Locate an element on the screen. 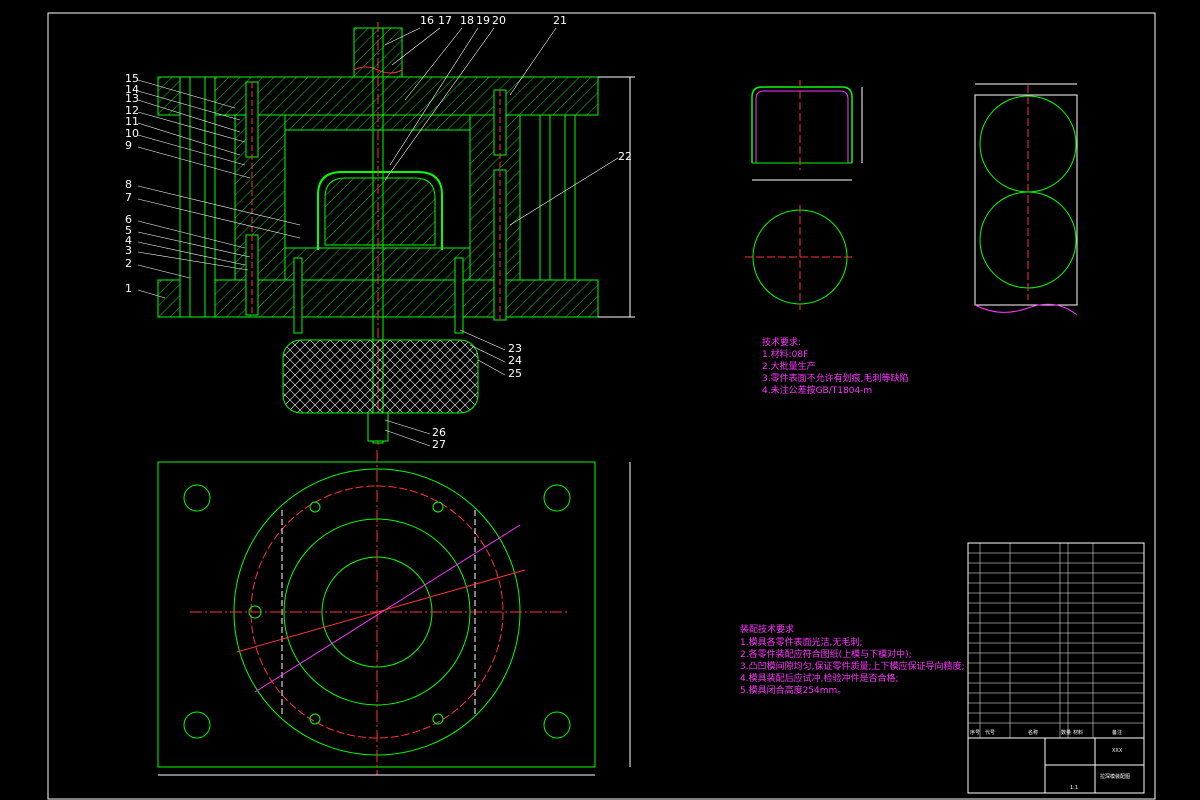 This screenshot has width=1200, height=800. product-notes-title: 技术要求: is located at coordinates (781, 342).